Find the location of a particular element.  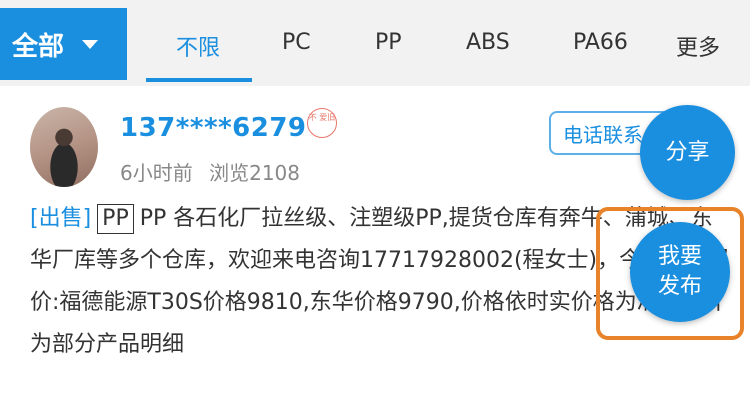

share-button: 分享 is located at coordinates (687, 152).